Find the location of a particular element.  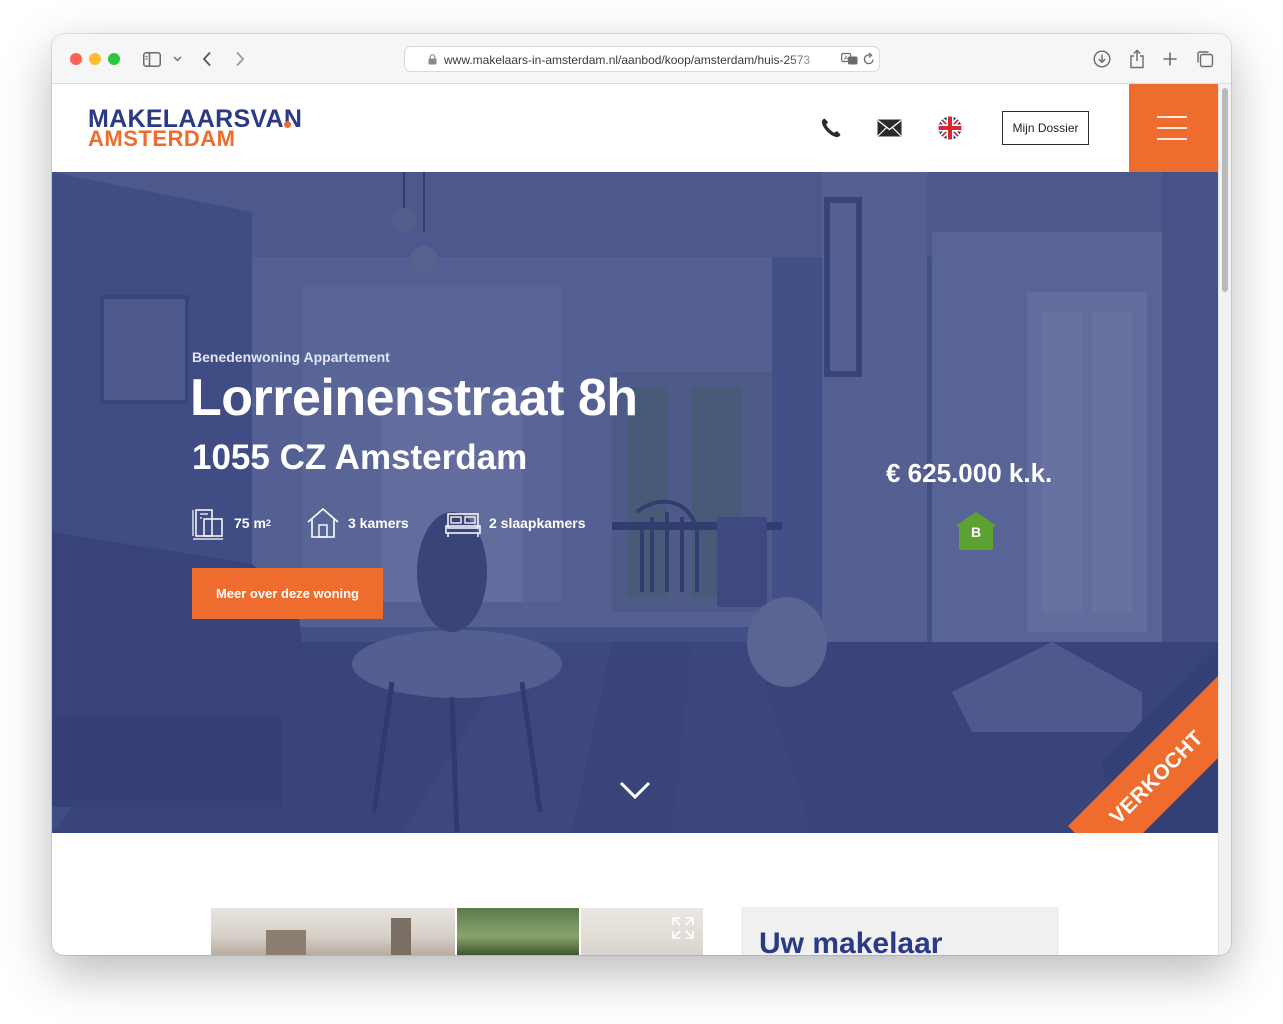

forward-icon is located at coordinates (240, 59).